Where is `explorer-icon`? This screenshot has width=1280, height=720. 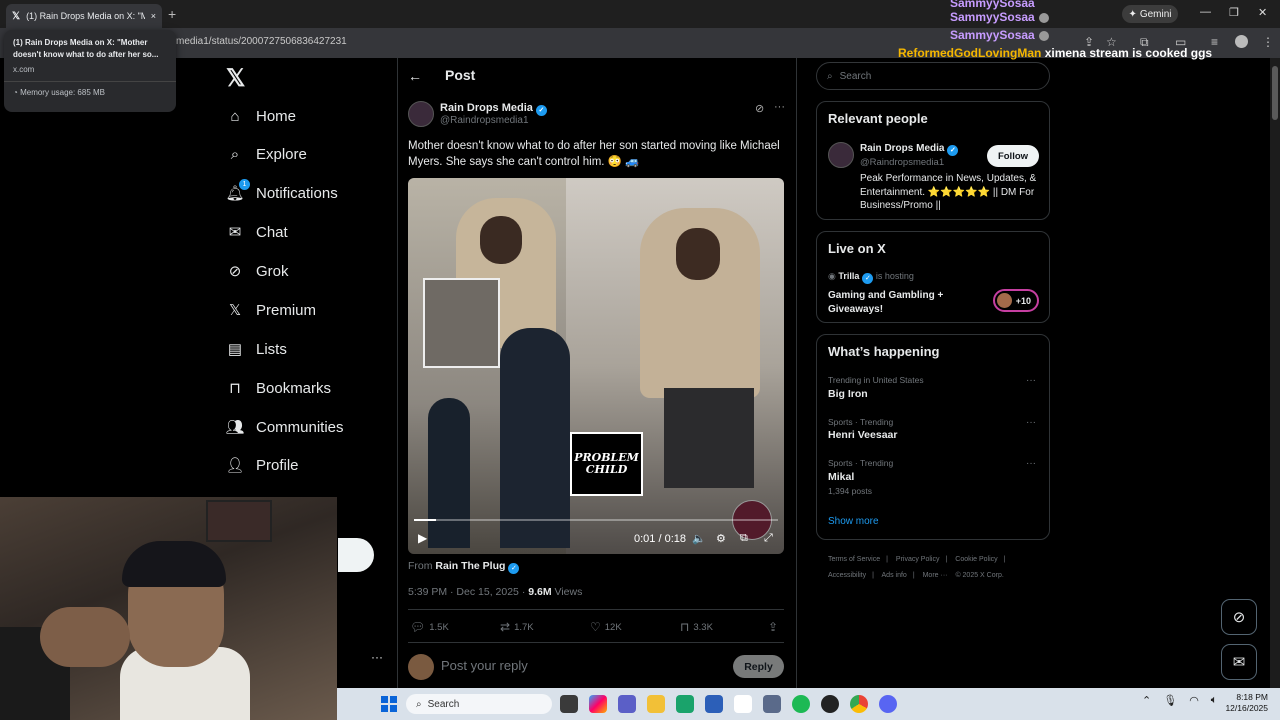 explorer-icon is located at coordinates (656, 704).